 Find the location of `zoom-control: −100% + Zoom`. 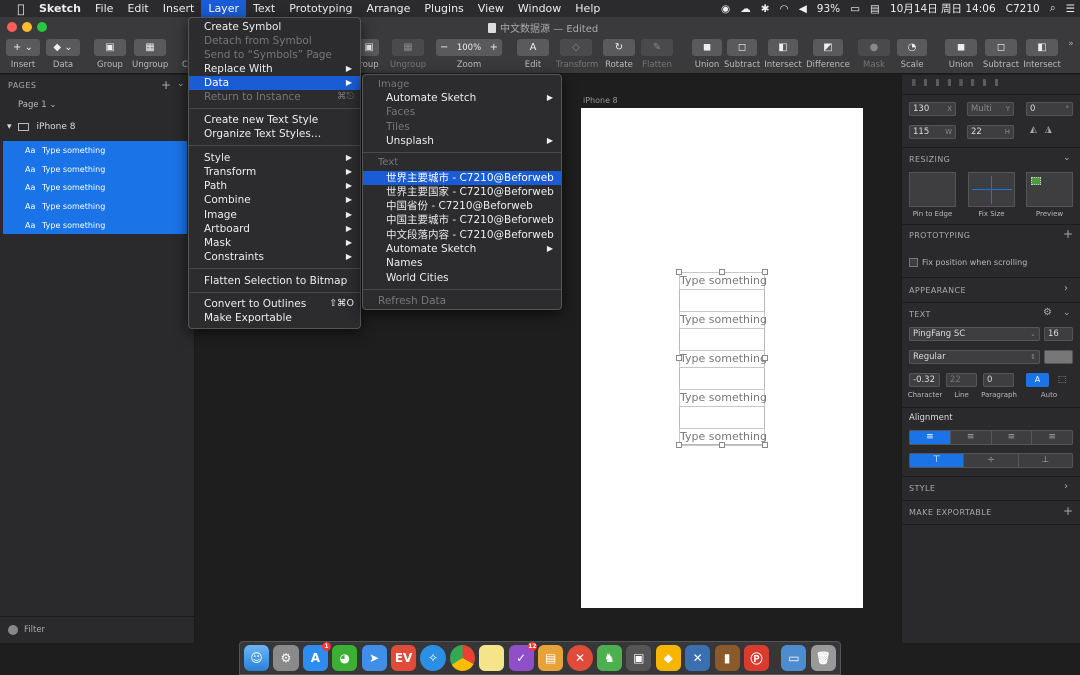

zoom-control: −100% + Zoom is located at coordinates (469, 54).